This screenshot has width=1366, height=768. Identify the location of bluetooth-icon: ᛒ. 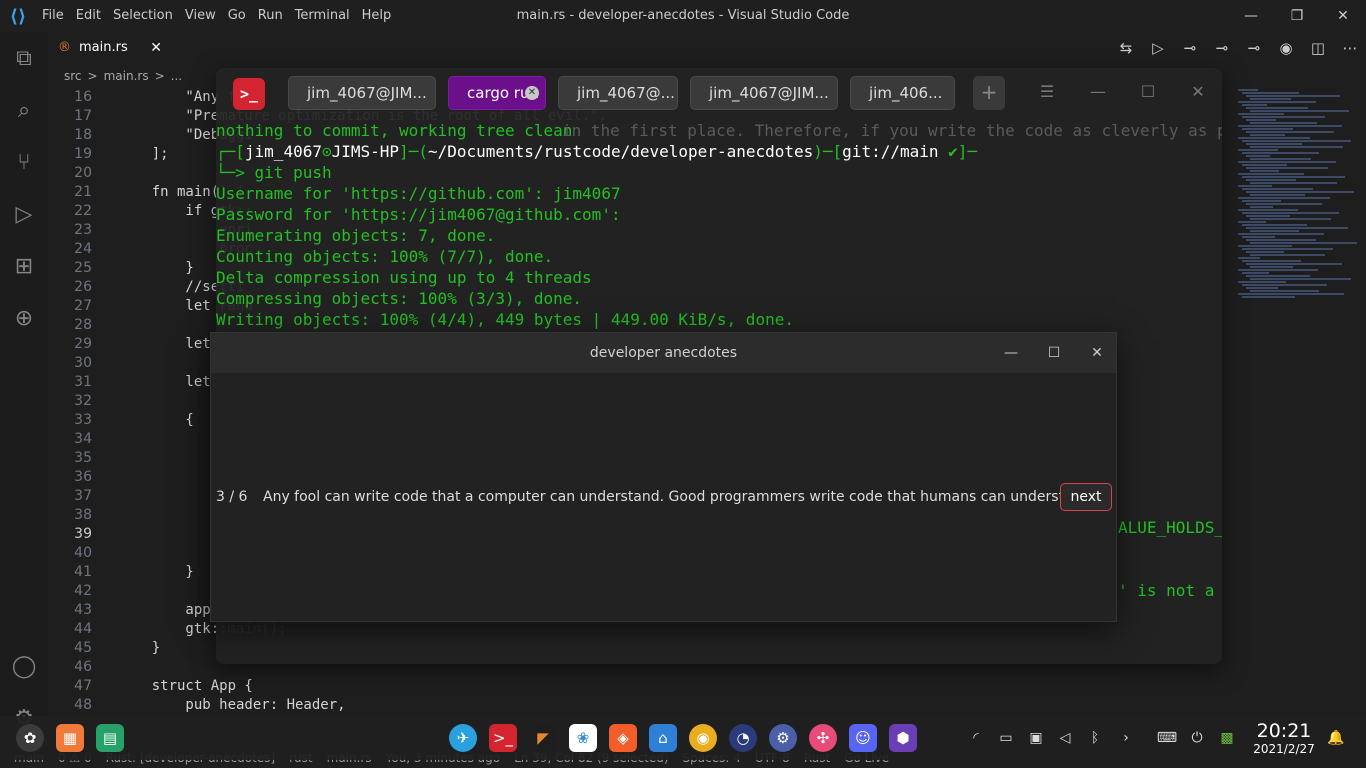
(1095, 738).